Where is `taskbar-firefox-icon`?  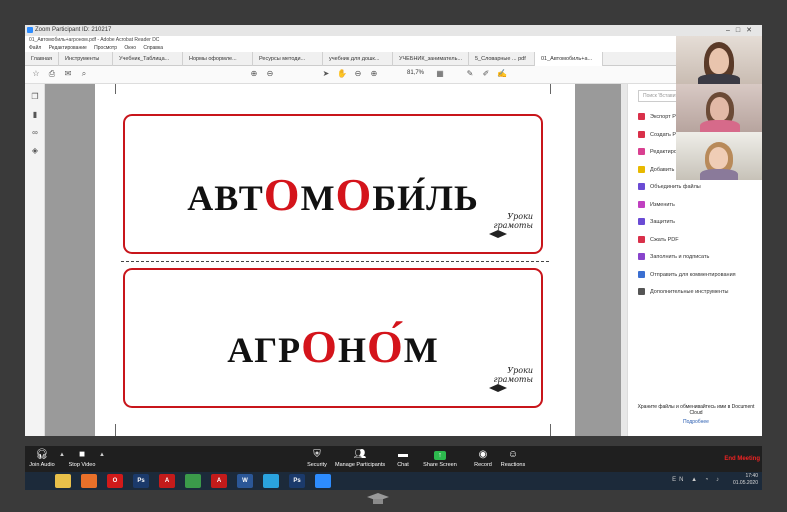
taskbar-firefox-icon is located at coordinates (89, 481).